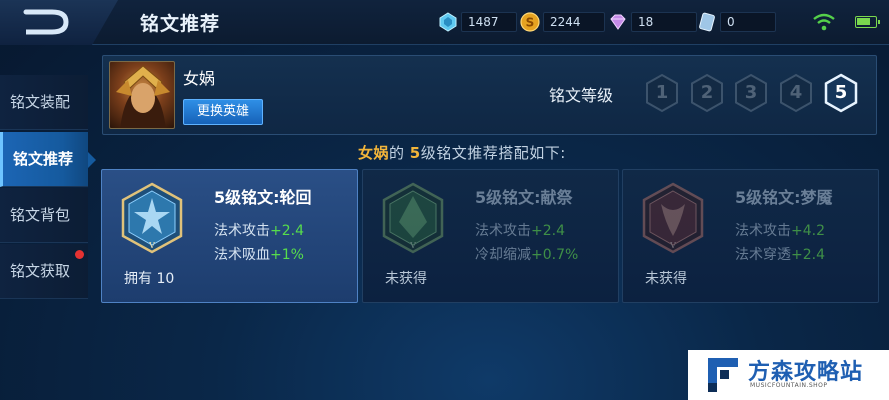  I want to click on watermark: 方森攻略站 MUSICFOUNTAIN.SHOP, so click(788, 375).